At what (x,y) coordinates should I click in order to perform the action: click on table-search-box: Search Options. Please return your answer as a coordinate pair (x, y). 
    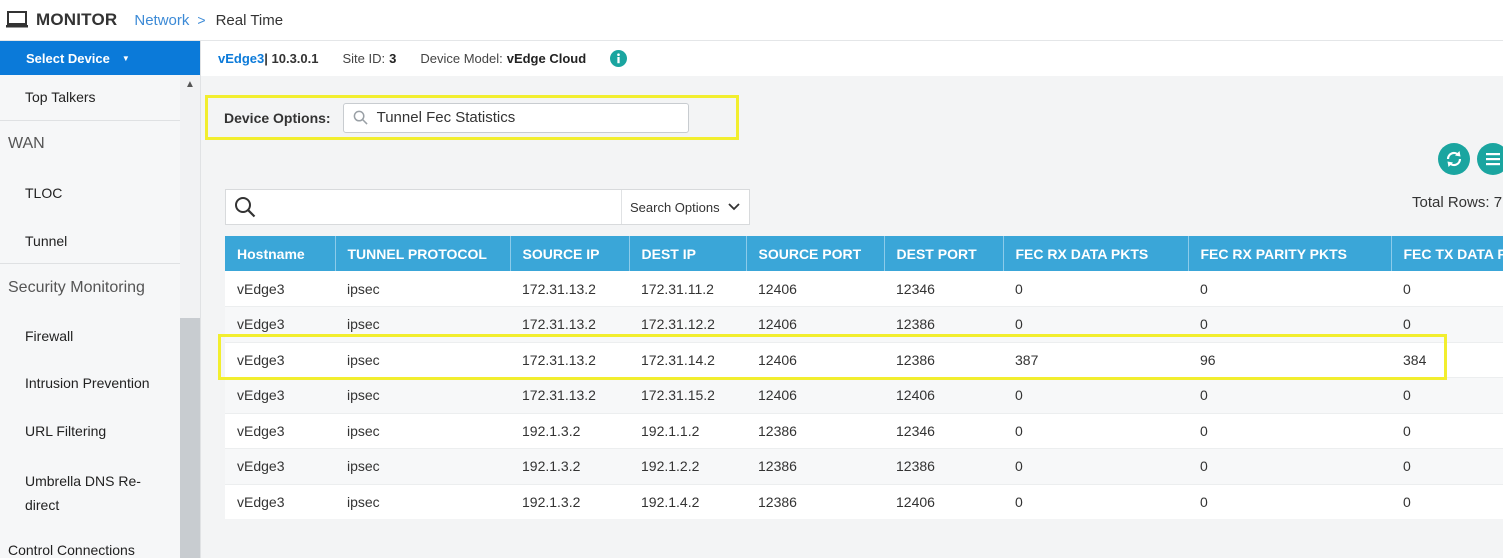
    Looking at the image, I should click on (487, 207).